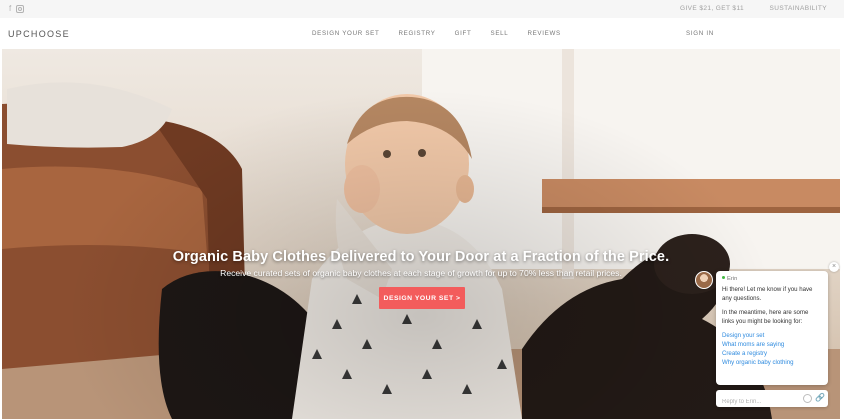 This screenshot has width=844, height=419. What do you see at coordinates (543, 33) in the screenshot?
I see `nav-reviews: REVIEWS` at bounding box center [543, 33].